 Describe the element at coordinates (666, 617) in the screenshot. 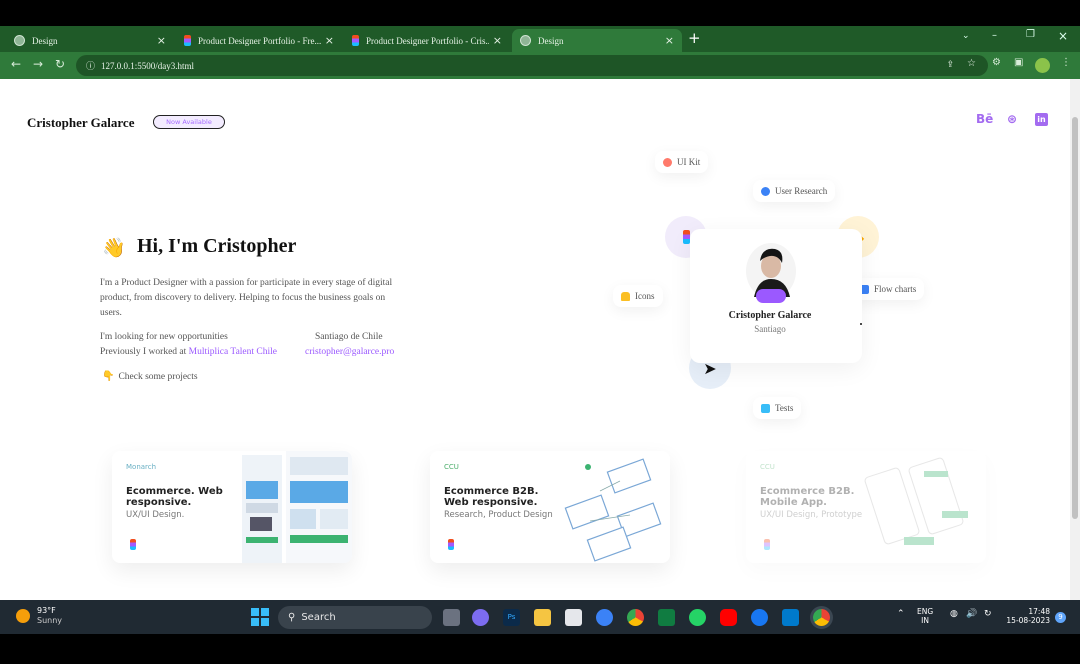

I see `excel-icon` at that location.